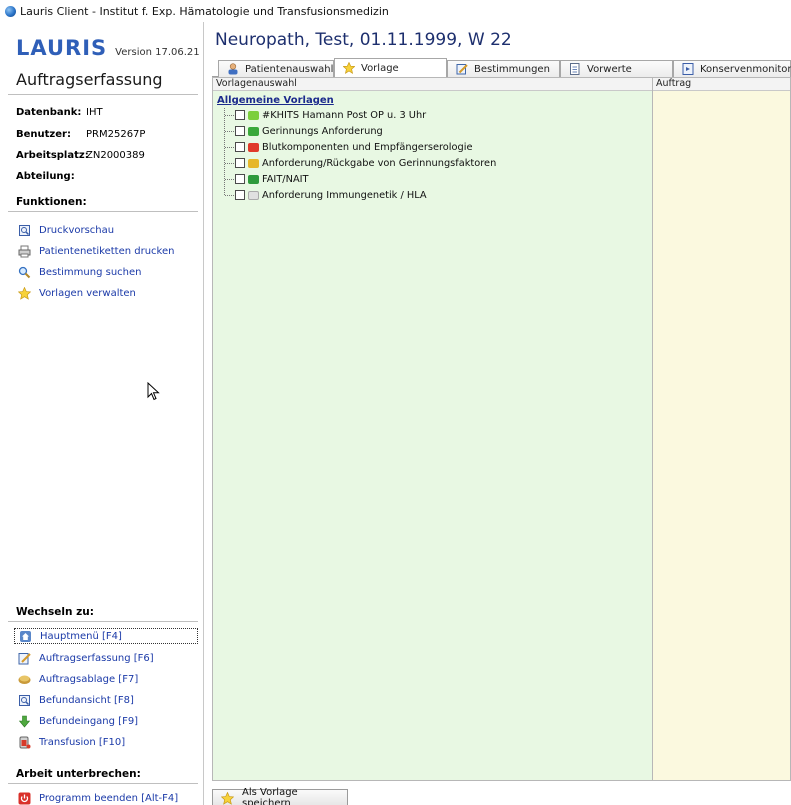 The image size is (791, 805). I want to click on exit-label: Programm beenden [Alt-F4], so click(109, 798).